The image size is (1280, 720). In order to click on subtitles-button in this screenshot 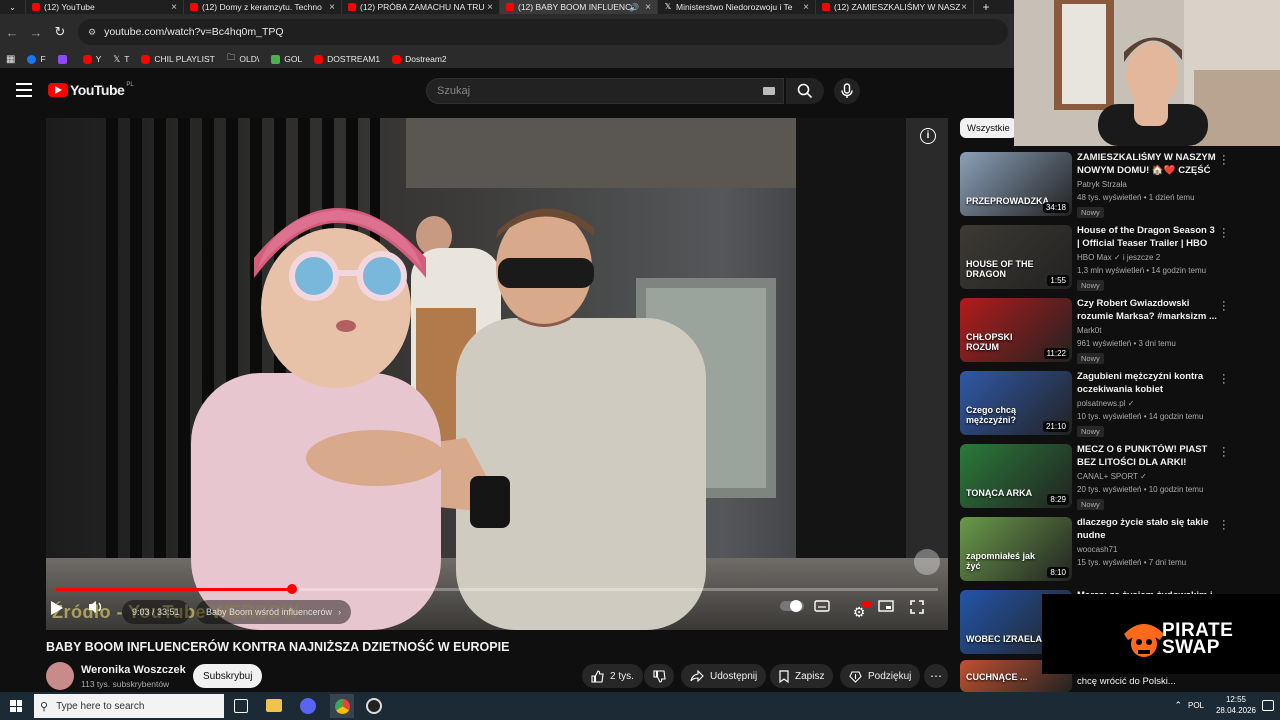, I will do `click(827, 612)`.